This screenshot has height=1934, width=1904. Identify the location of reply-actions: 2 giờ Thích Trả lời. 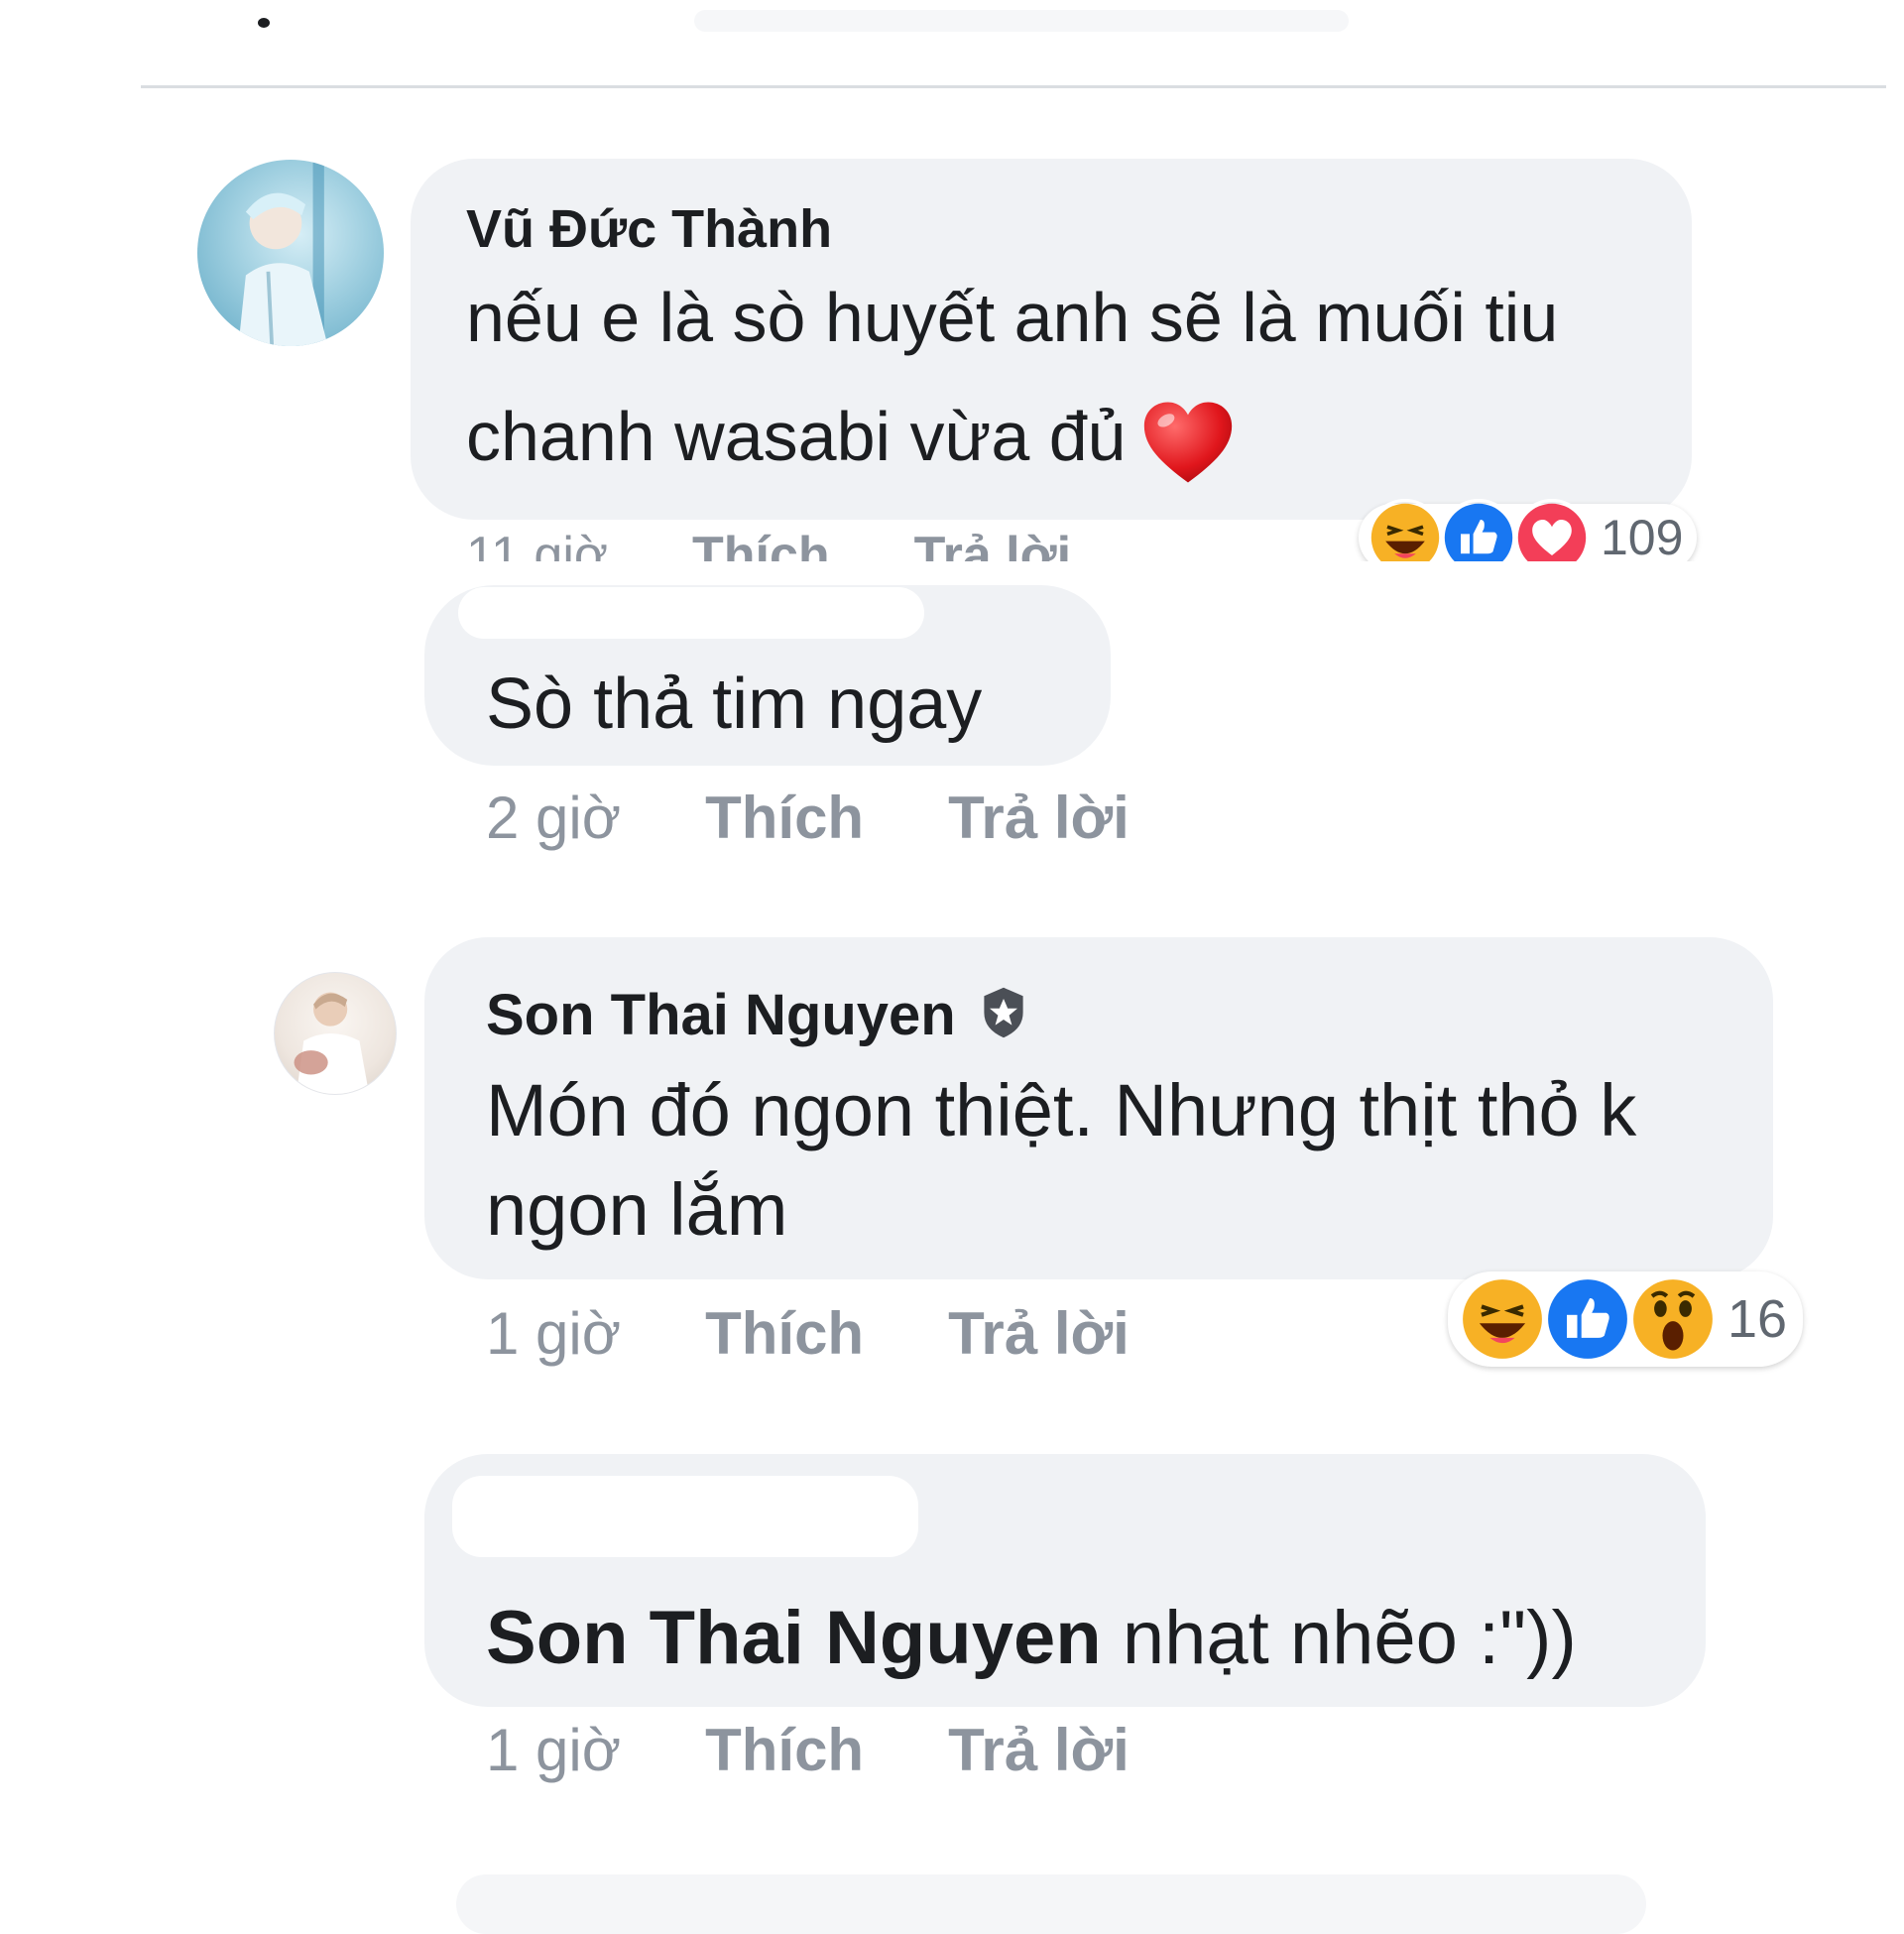
(850, 818).